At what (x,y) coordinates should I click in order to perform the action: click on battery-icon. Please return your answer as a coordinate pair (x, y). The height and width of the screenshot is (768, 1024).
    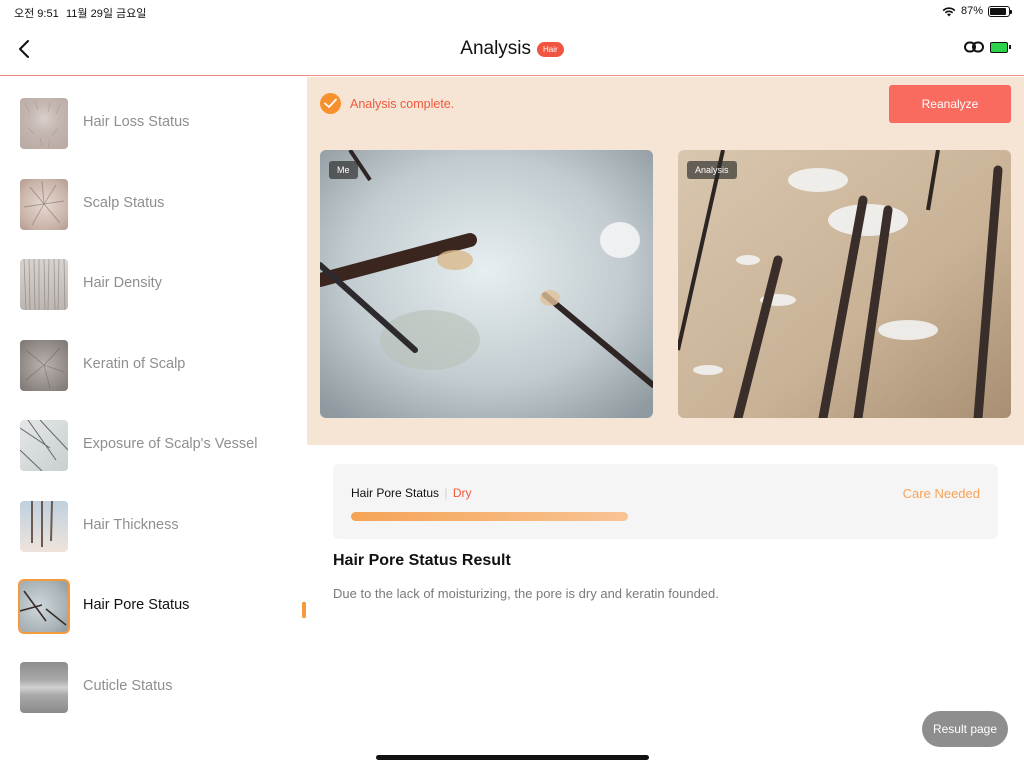
    Looking at the image, I should click on (1000, 11).